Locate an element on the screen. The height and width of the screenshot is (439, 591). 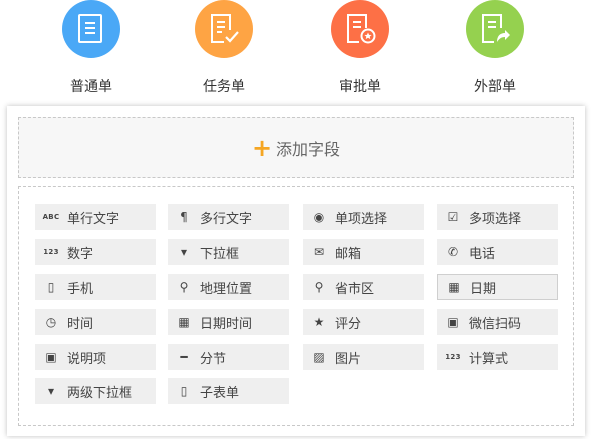
envelope-icon: ✉ is located at coordinates (319, 252).